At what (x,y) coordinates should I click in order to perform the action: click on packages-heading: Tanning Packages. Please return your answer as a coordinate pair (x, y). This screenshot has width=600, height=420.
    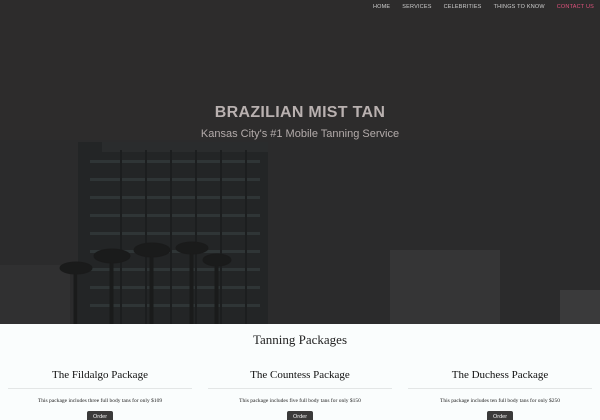
    Looking at the image, I should click on (300, 339).